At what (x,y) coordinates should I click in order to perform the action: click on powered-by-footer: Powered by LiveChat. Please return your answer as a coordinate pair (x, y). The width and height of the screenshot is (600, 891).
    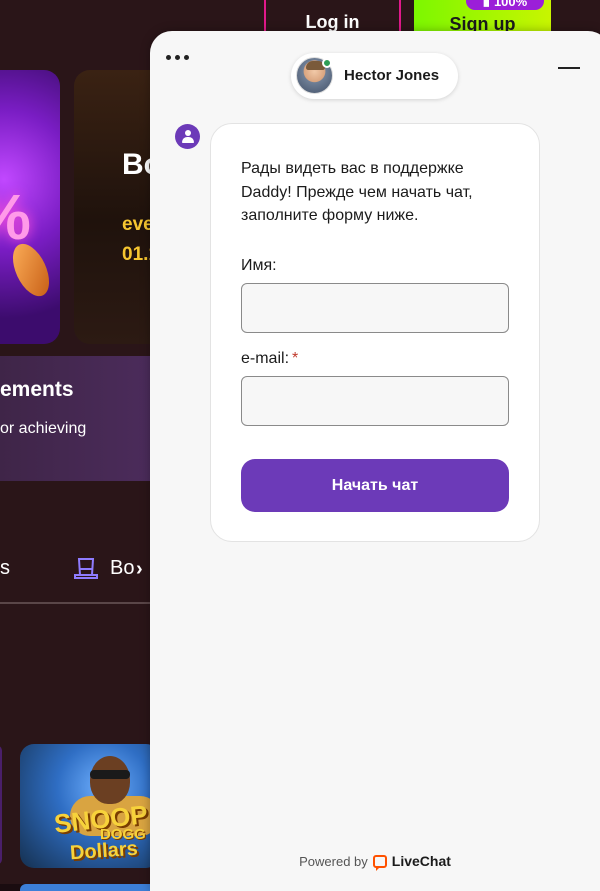
    Looking at the image, I should click on (375, 862).